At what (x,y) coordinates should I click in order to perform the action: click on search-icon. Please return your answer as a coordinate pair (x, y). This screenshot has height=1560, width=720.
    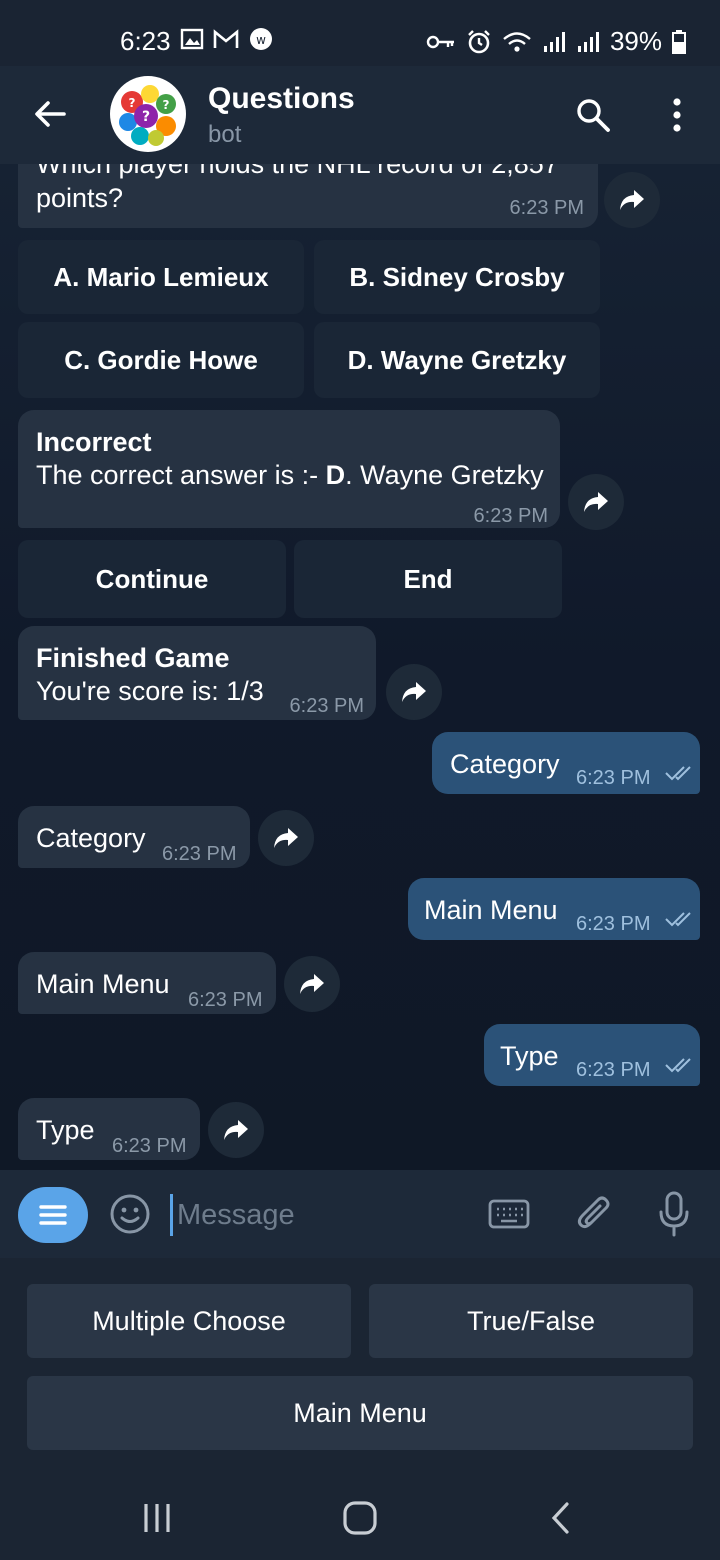
    Looking at the image, I should click on (593, 115).